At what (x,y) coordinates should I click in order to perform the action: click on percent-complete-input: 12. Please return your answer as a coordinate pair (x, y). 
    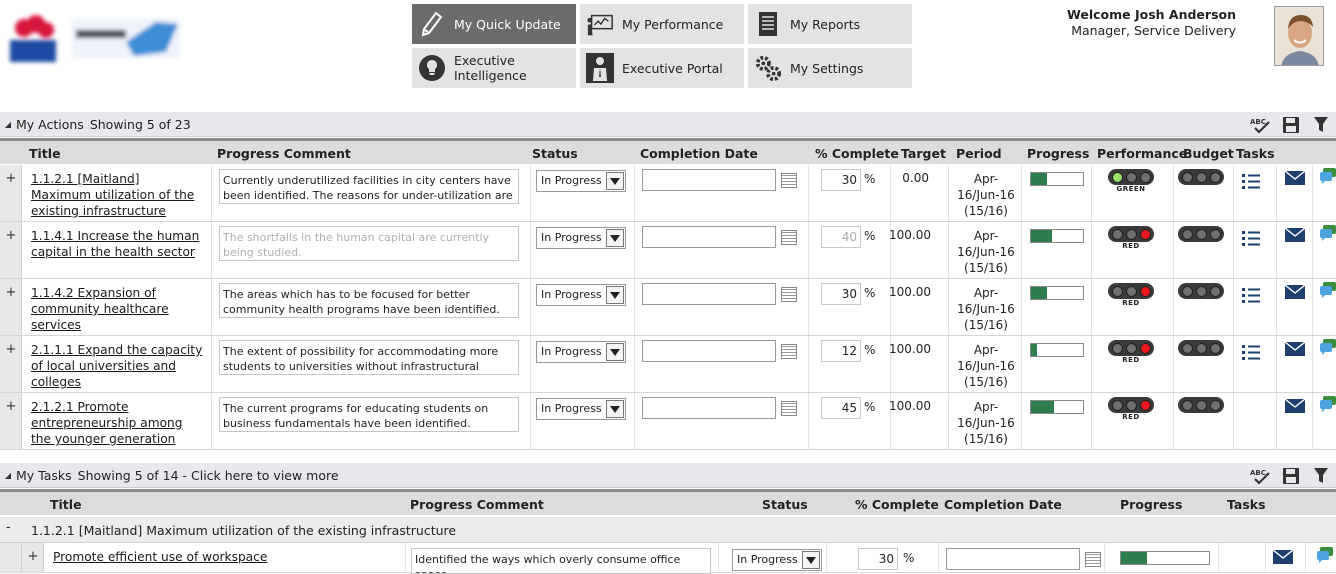
    Looking at the image, I should click on (841, 351).